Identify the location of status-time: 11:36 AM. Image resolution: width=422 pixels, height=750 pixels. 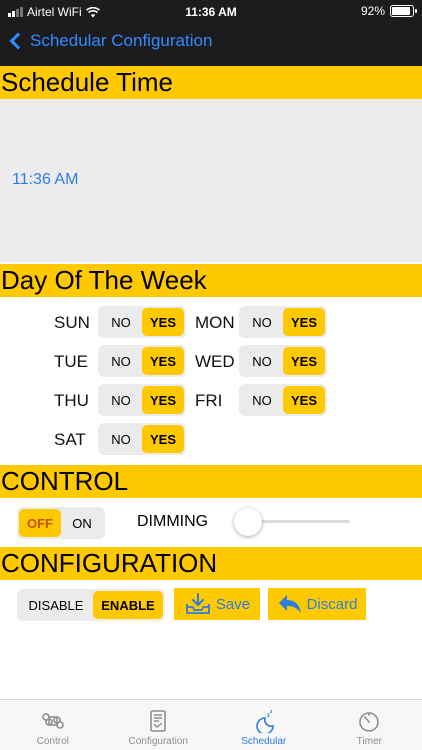
(211, 12).